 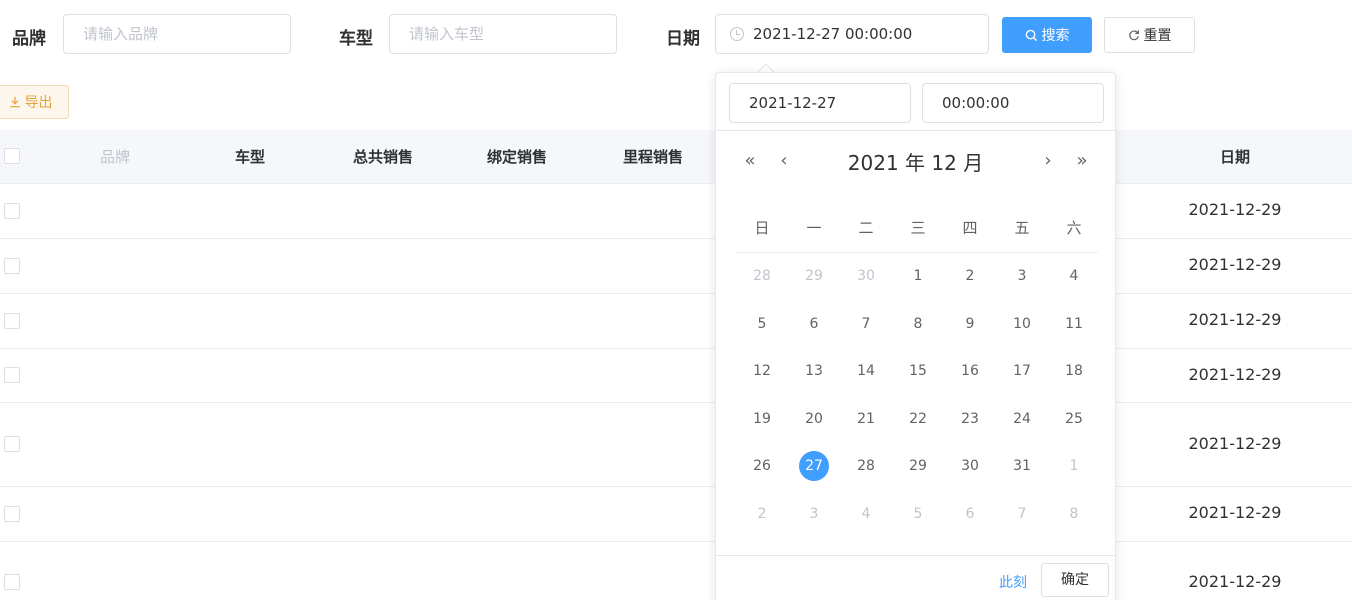 What do you see at coordinates (918, 419) in the screenshot?
I see `calendar-day: 22` at bounding box center [918, 419].